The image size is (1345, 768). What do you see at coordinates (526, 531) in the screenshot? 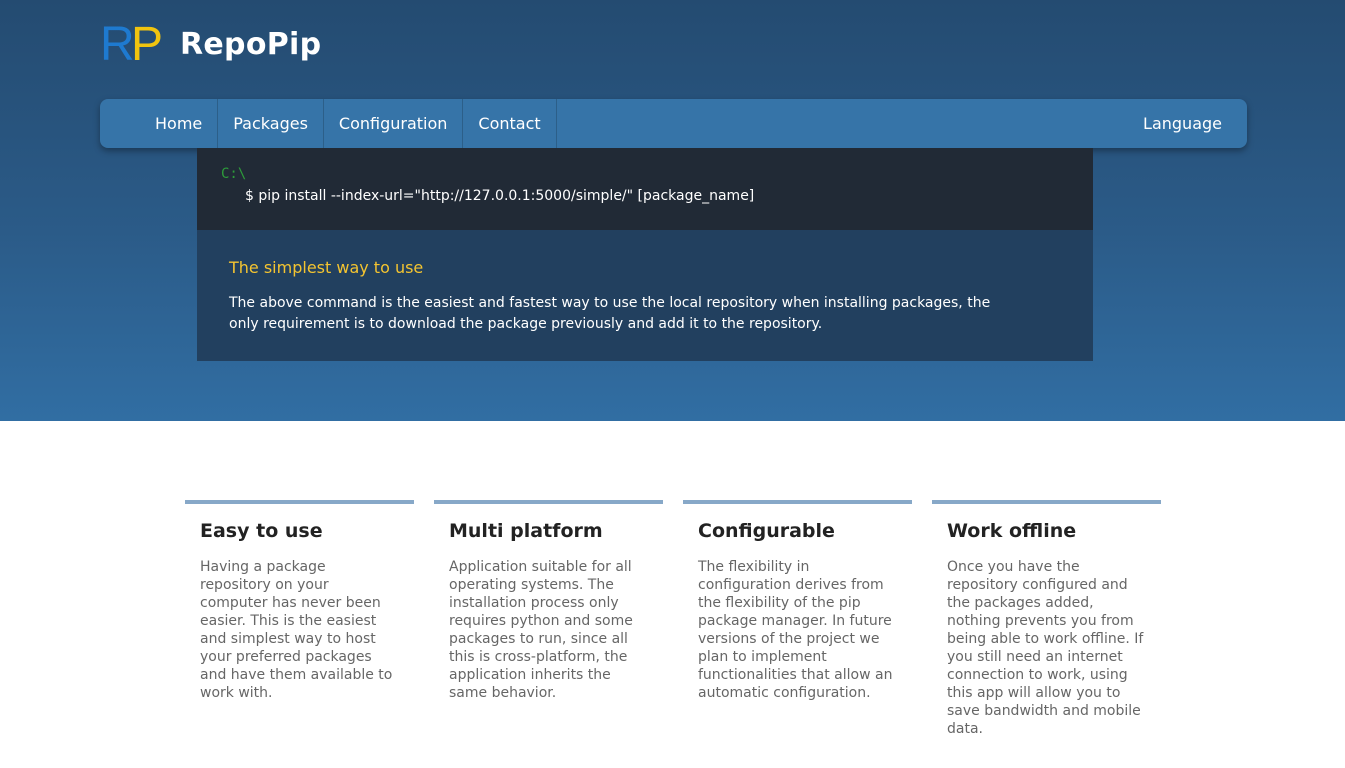
I see `feature-title: Multi platform` at bounding box center [526, 531].